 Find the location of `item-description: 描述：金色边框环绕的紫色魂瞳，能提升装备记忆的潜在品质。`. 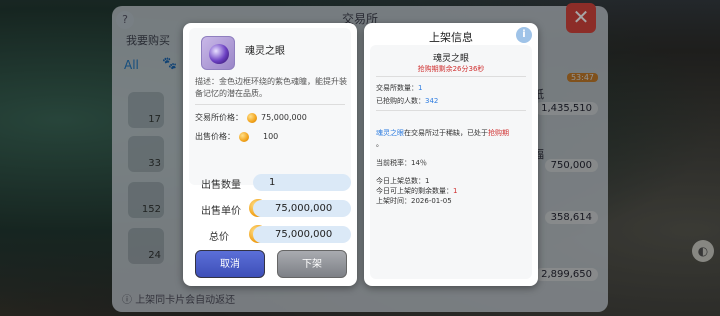

item-description: 描述：金色边框环绕的紫色魂瞳，能提升装备记忆的潜在品质。 is located at coordinates (271, 87).